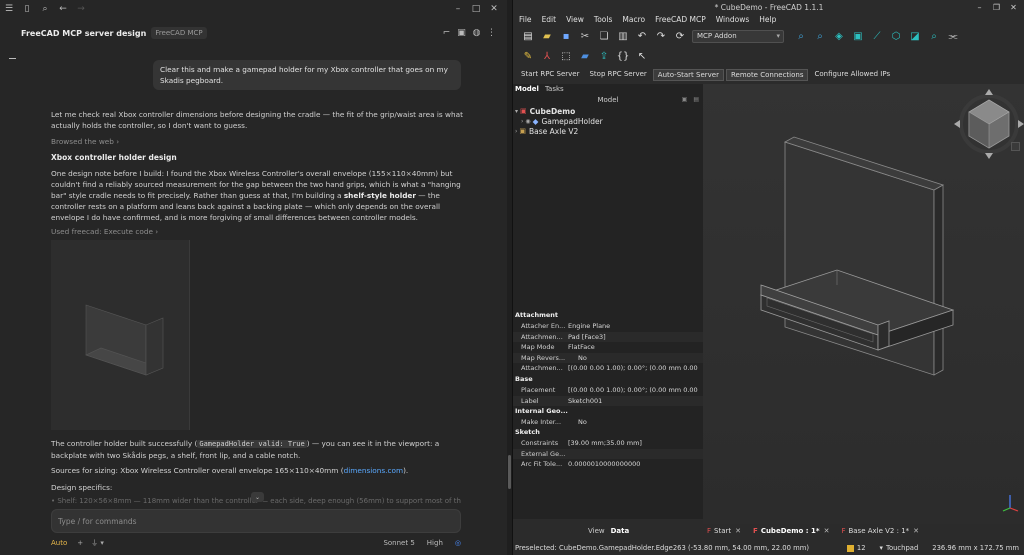 The height and width of the screenshot is (555, 1024). Describe the element at coordinates (550, 75) in the screenshot. I see `start-rpc-button: Start RPC Server` at that location.